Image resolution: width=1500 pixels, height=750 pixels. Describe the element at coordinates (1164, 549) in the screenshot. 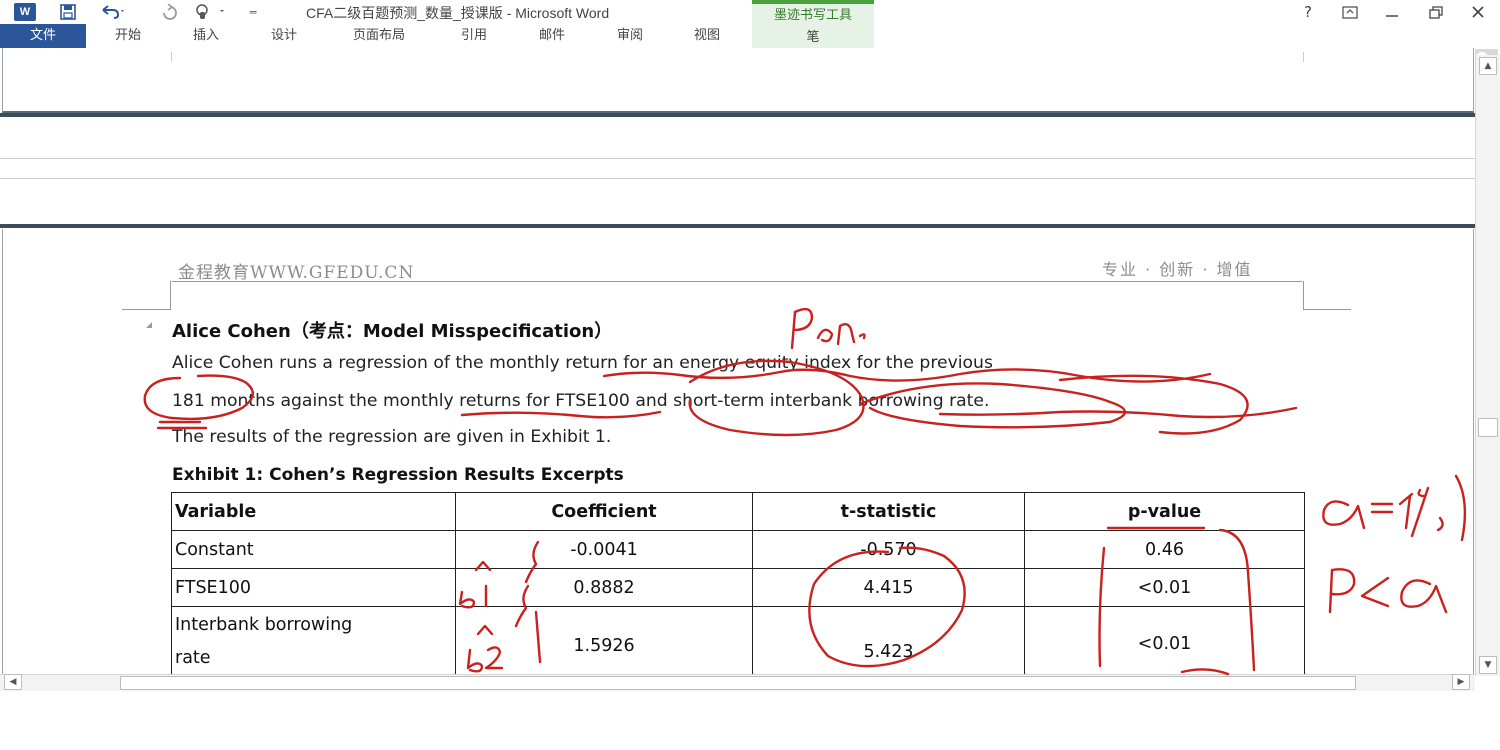

I see `cell-p-value: 0.46` at that location.